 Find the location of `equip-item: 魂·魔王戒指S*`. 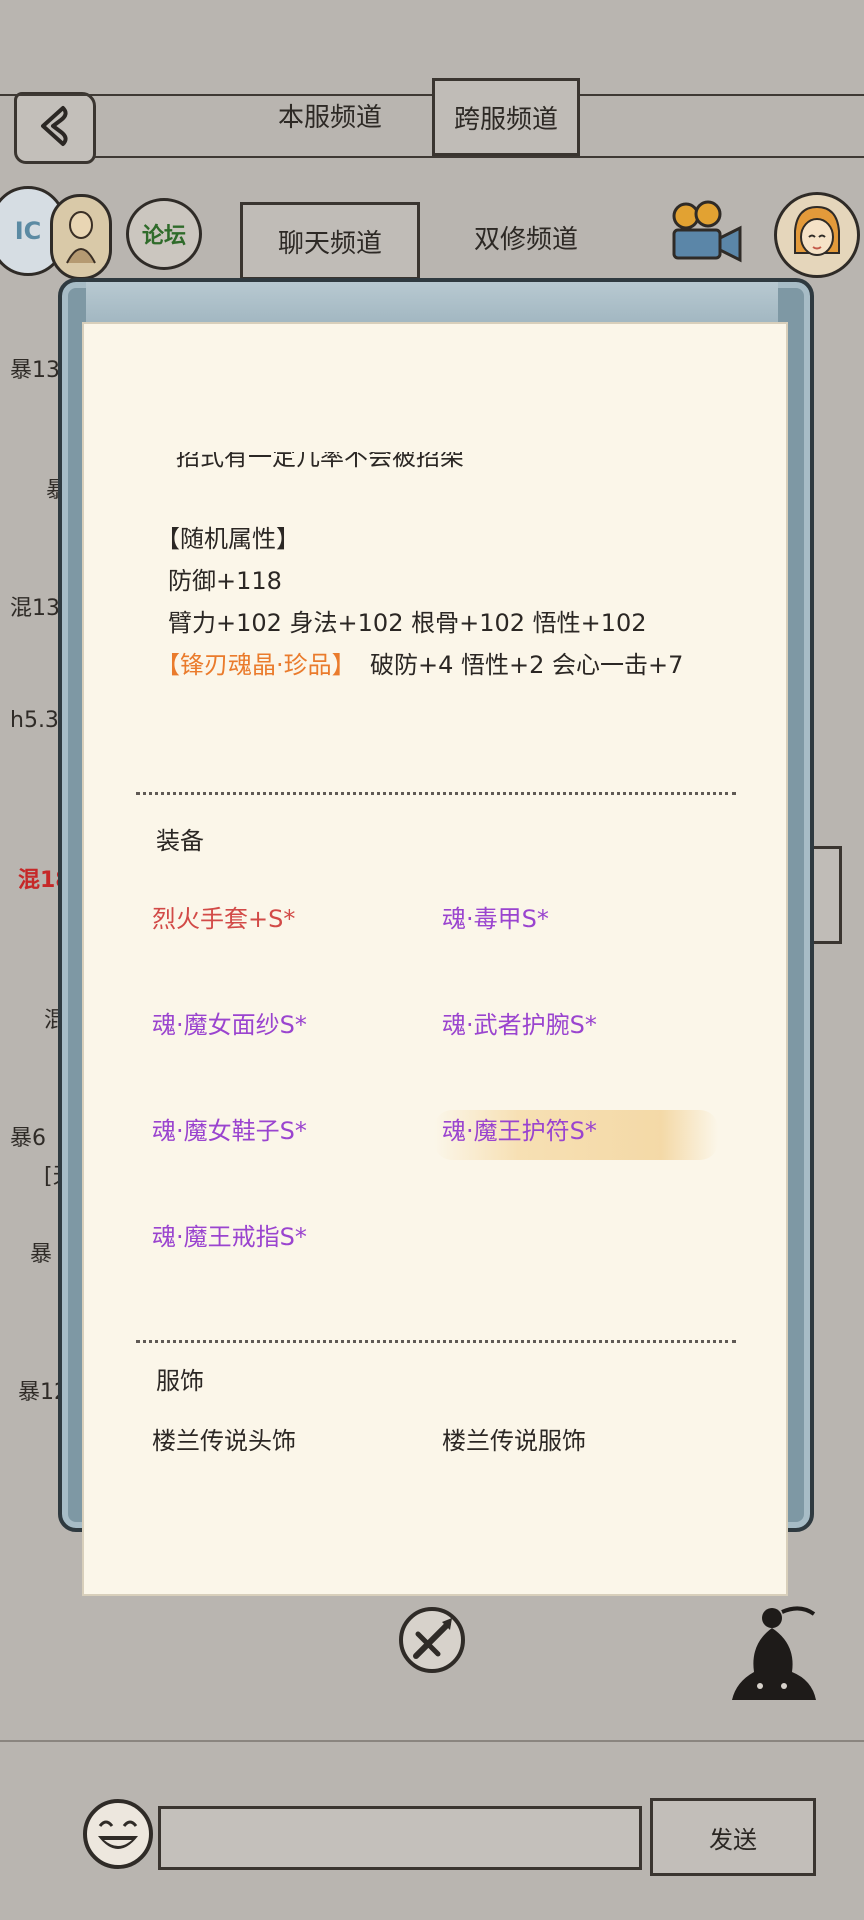

equip-item: 魂·魔王戒指S* is located at coordinates (229, 1237).